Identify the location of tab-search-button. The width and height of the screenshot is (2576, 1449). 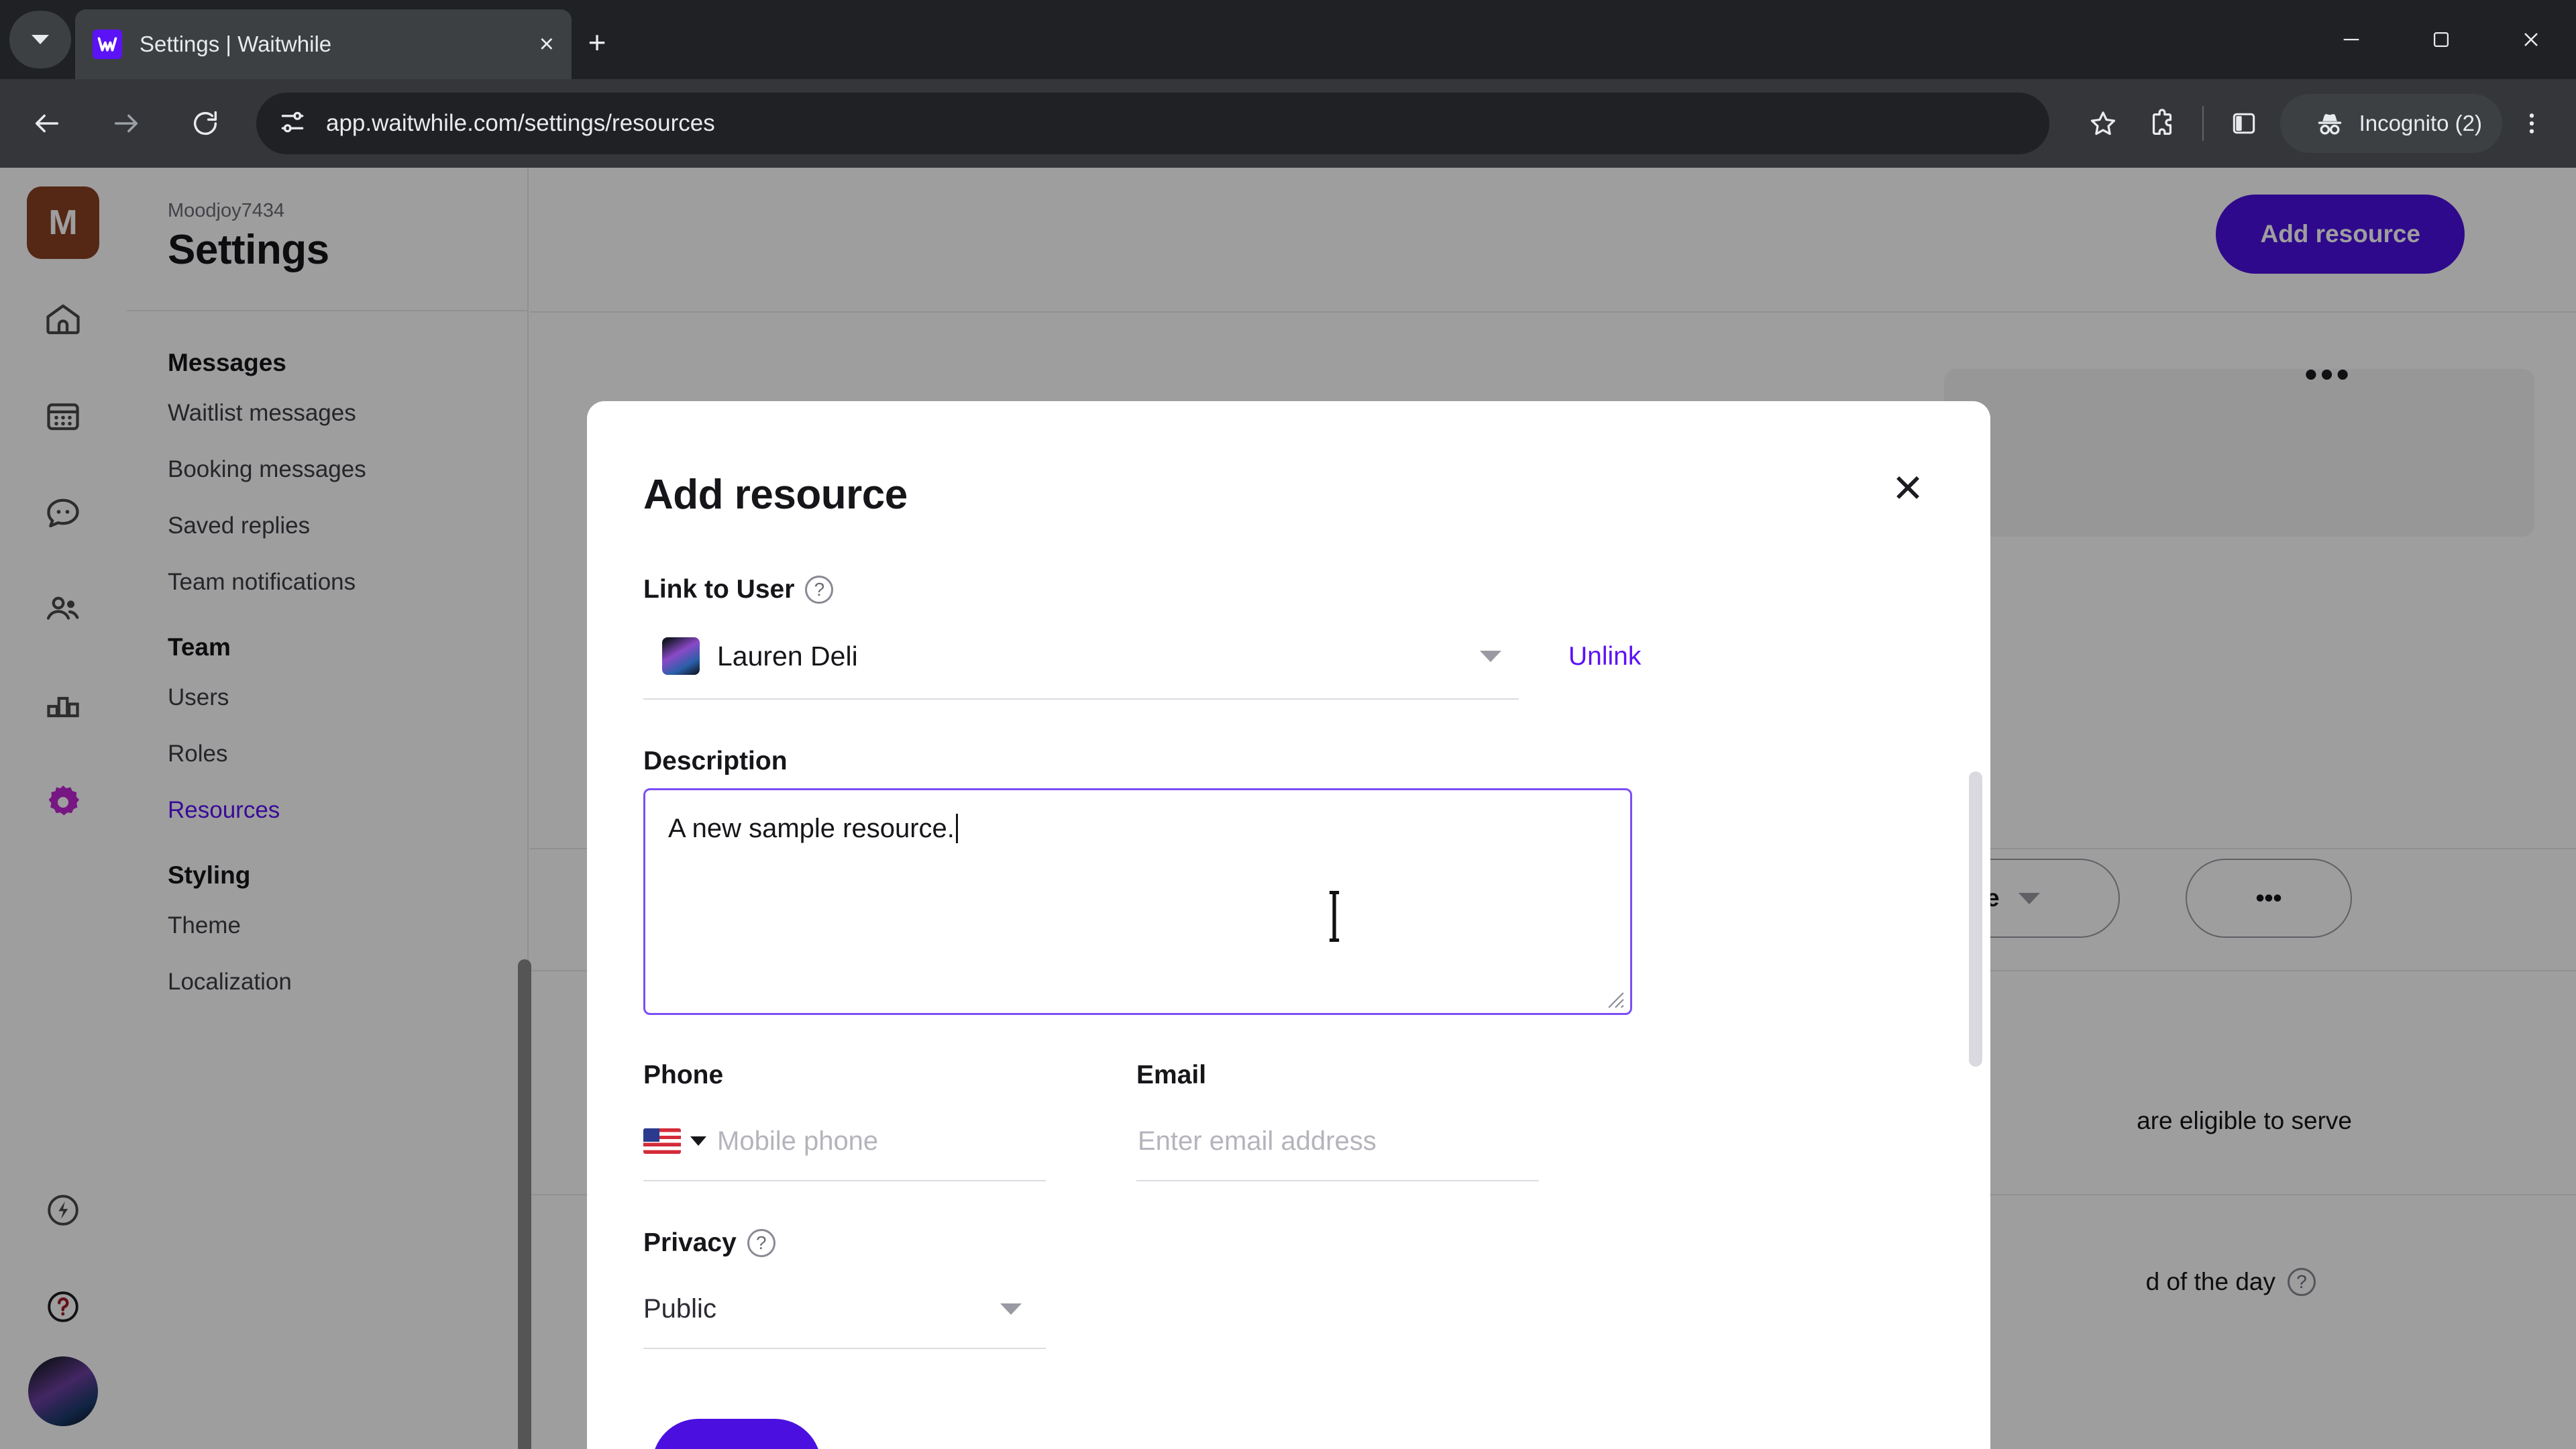
(40, 39).